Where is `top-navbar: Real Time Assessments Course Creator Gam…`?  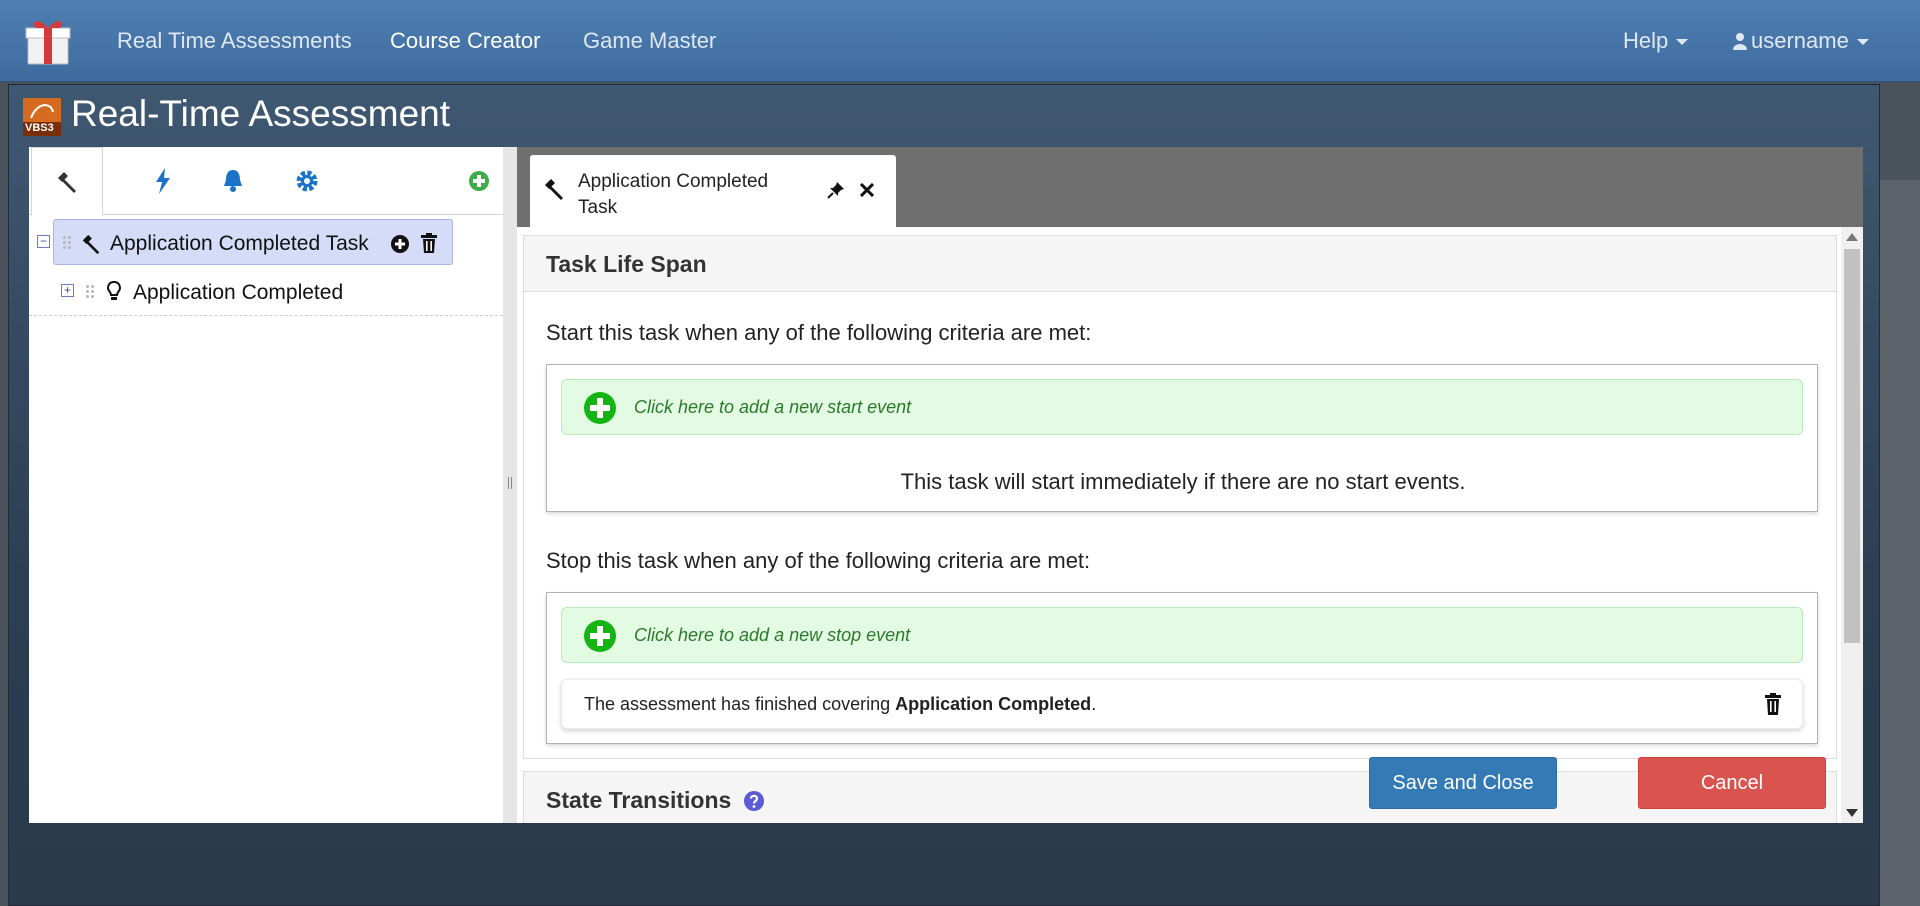 top-navbar: Real Time Assessments Course Creator Gam… is located at coordinates (960, 41).